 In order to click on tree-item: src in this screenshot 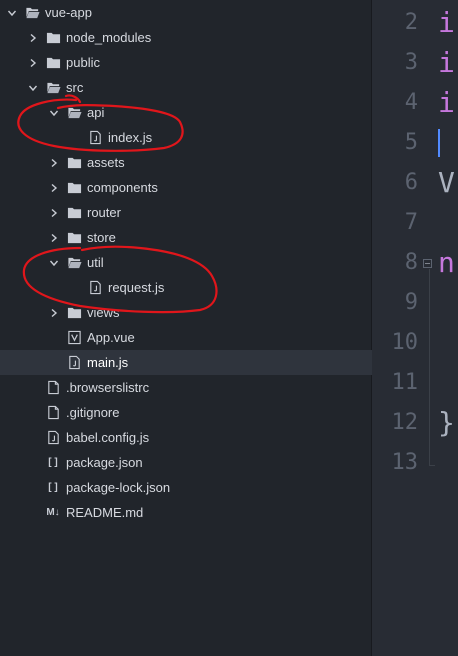, I will do `click(186, 87)`.